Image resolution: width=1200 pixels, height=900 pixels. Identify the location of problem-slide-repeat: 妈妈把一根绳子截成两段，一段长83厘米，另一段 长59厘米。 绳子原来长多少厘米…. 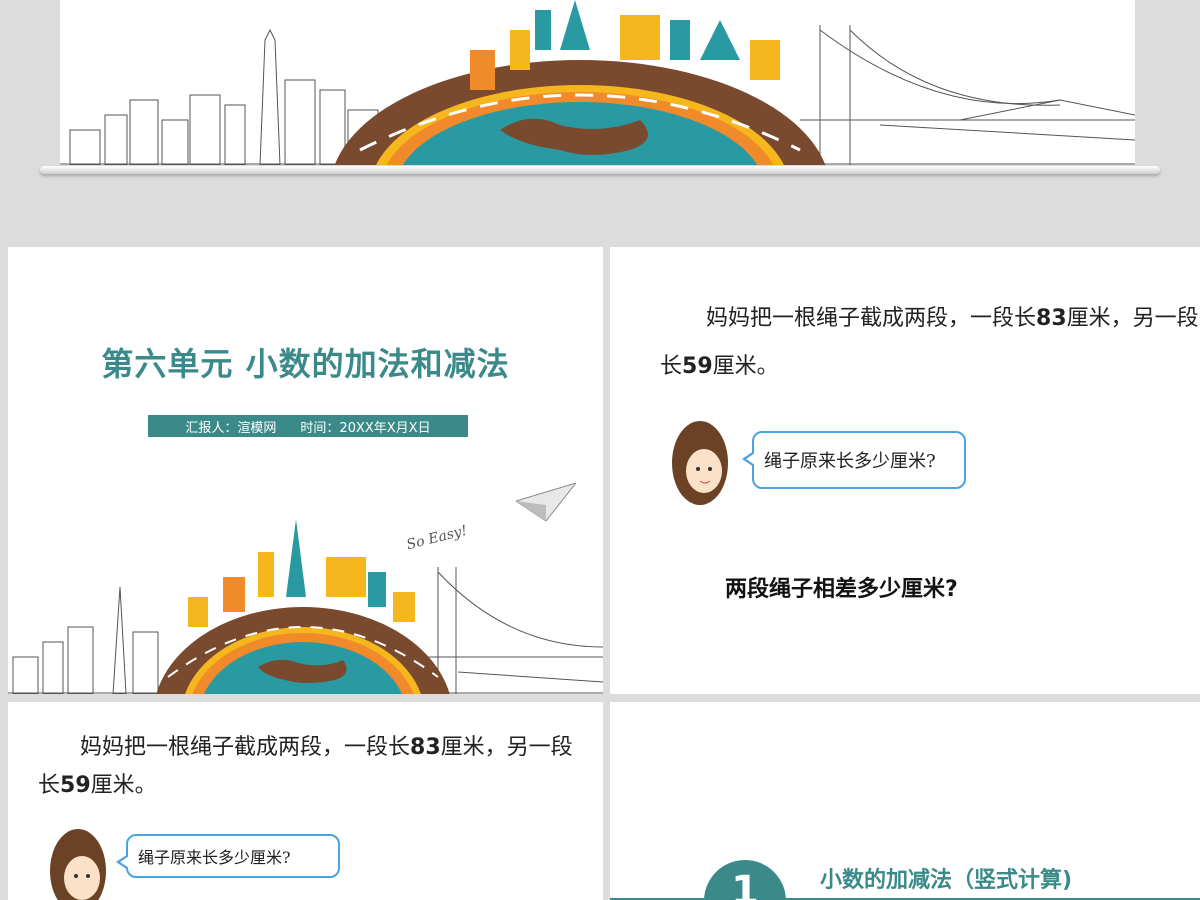
(305, 801).